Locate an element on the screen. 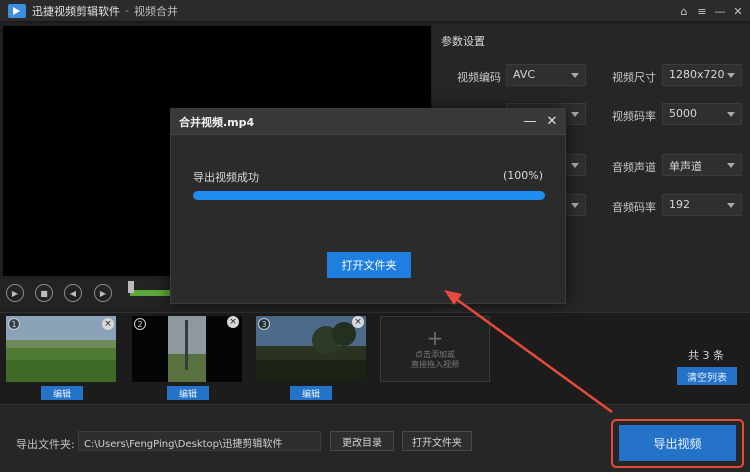 The image size is (750, 472). play-icon: ▶ is located at coordinates (15, 293).